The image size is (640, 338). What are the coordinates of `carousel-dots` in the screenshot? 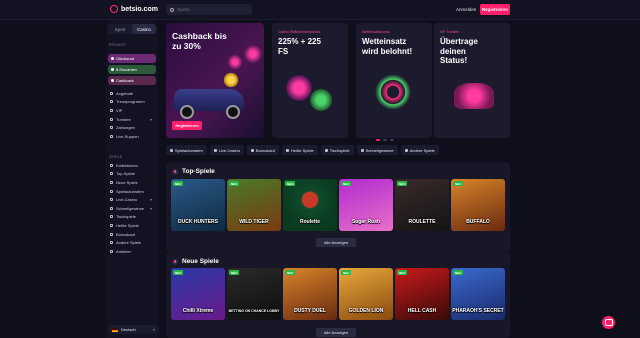 It's located at (385, 140).